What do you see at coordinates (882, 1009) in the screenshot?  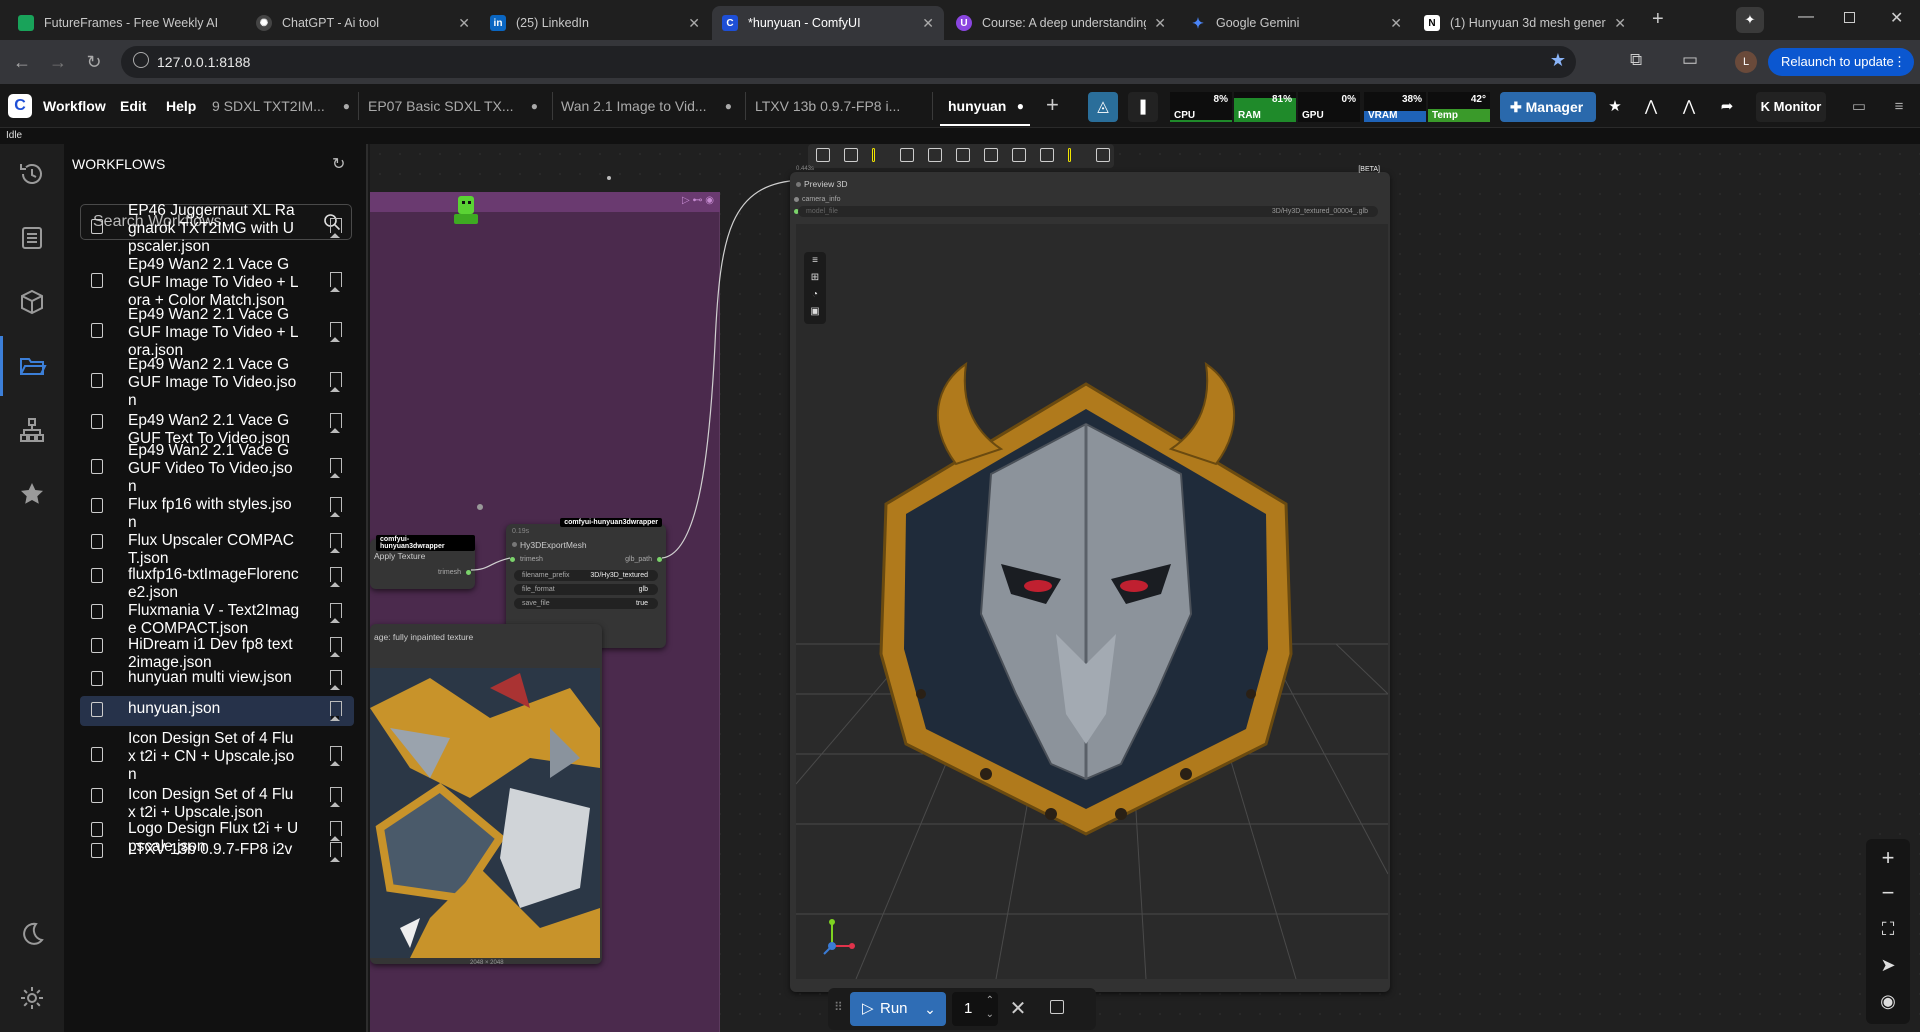 I see `run-button: ▷ Run` at bounding box center [882, 1009].